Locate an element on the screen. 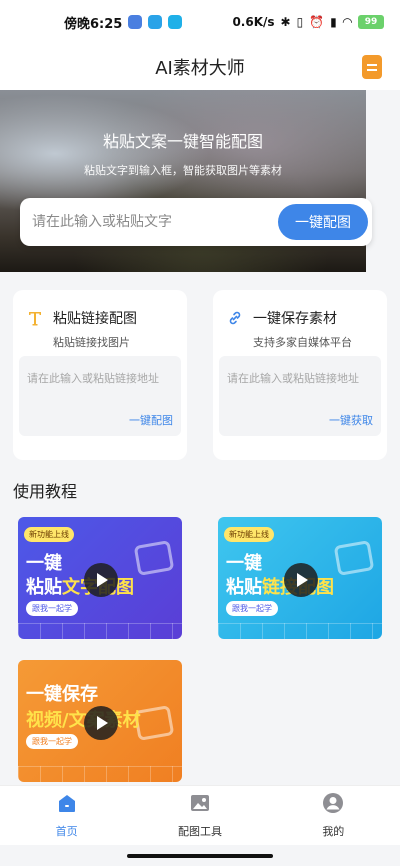  bluetooth-icon: ✱ is located at coordinates (285, 22).